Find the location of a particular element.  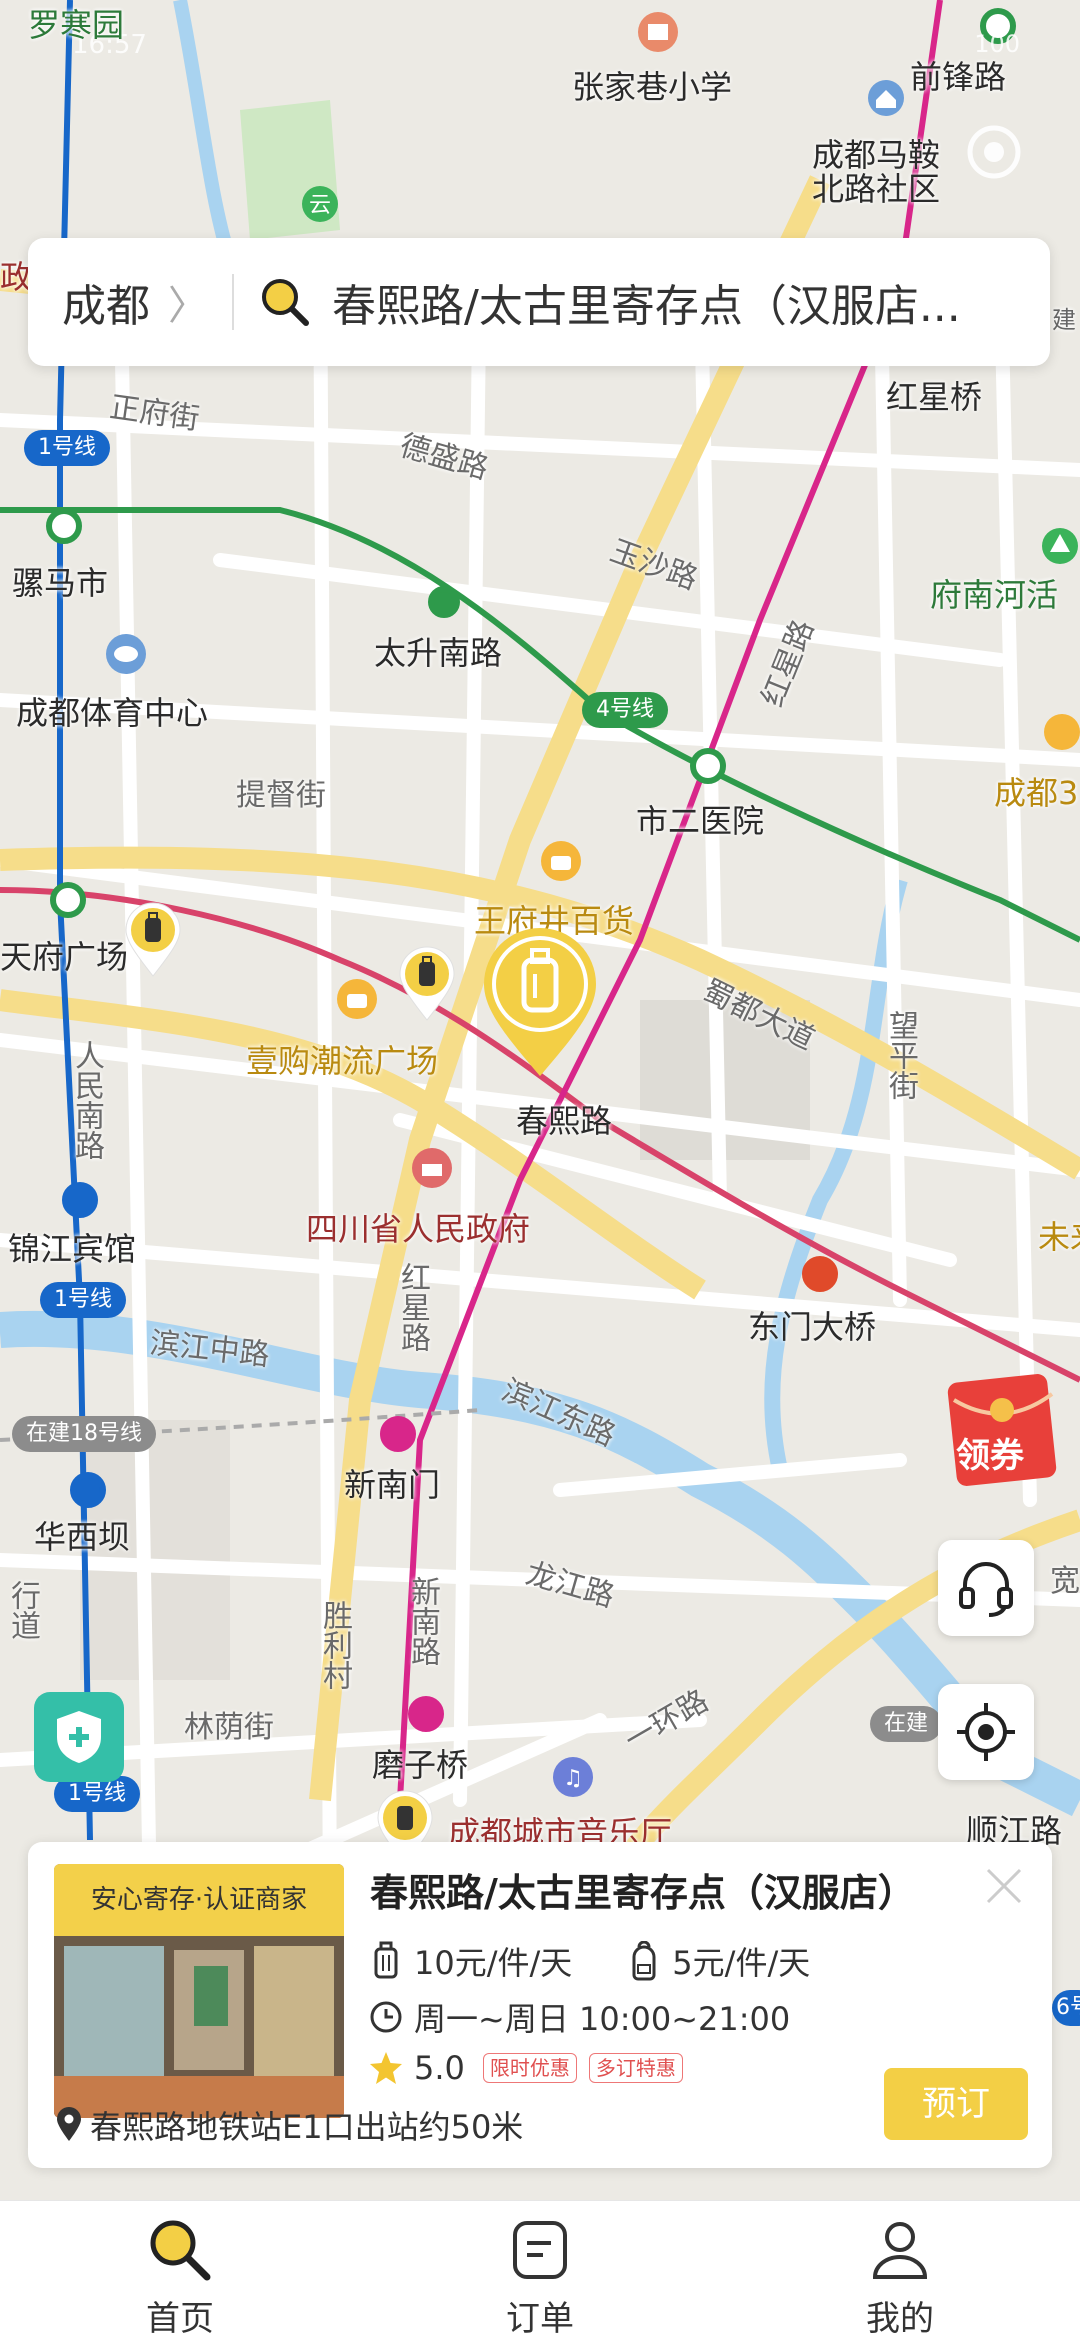

map-label: 府南河活 is located at coordinates (994, 595).